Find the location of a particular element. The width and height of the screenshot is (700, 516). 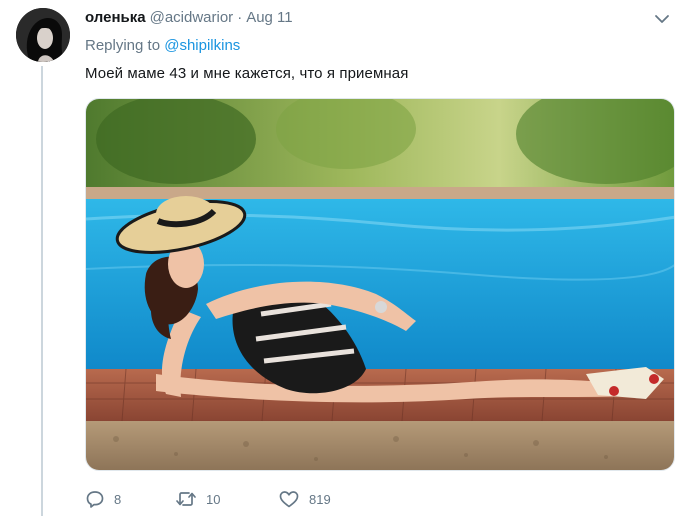

reply-count: 8 is located at coordinates (118, 499).